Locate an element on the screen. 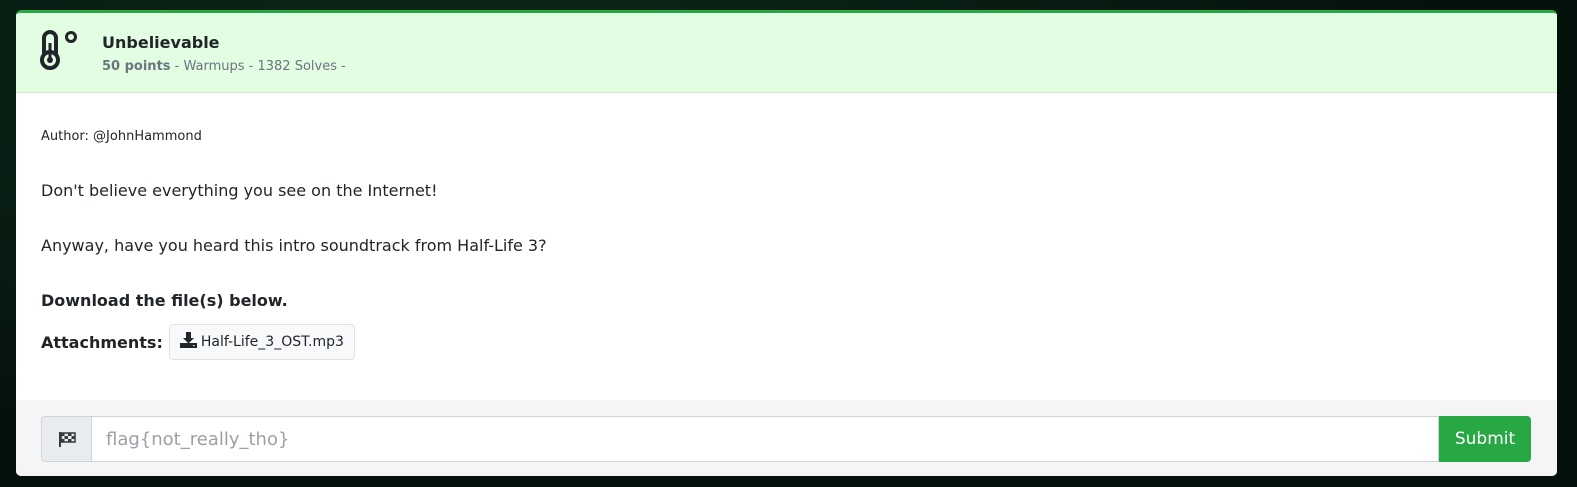  attachments-row: Attachments: Half-Life_3_OST.mp3 is located at coordinates (786, 342).